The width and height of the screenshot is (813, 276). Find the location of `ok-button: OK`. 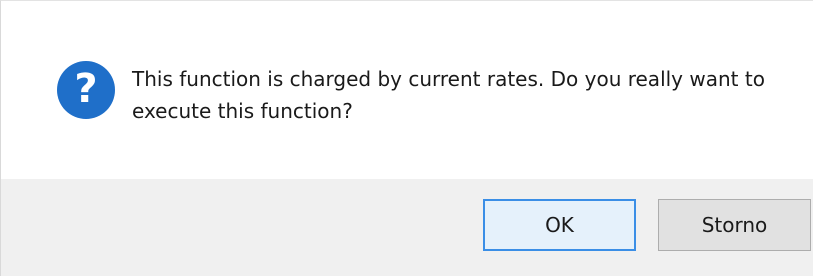

ok-button: OK is located at coordinates (559, 225).